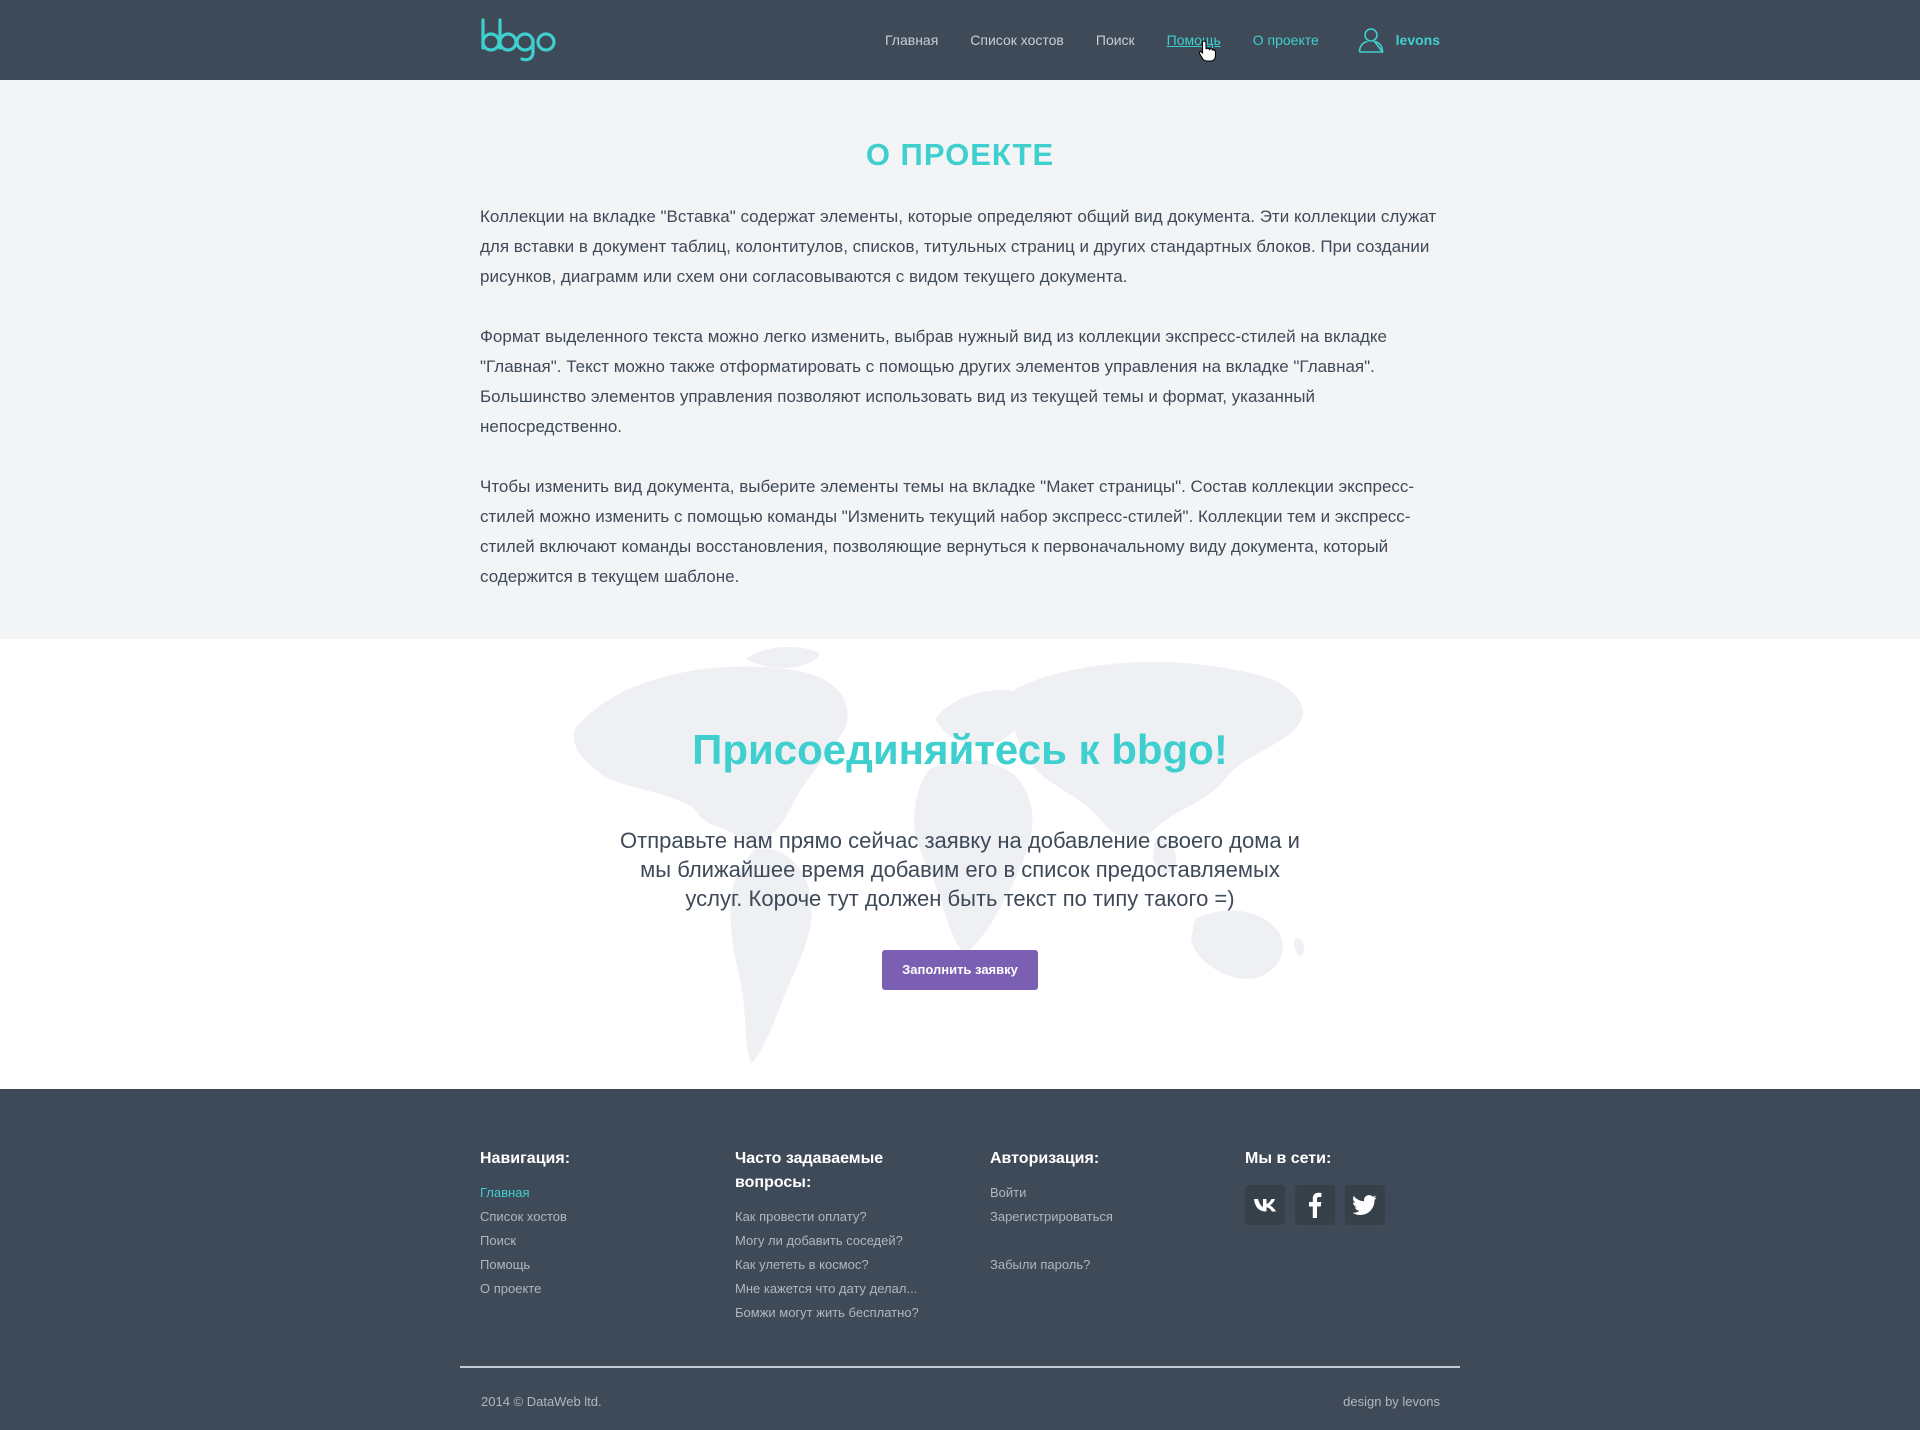 The width and height of the screenshot is (1920, 1430). What do you see at coordinates (1105, 1217) in the screenshot?
I see `register-link: Зарегистрироваться` at bounding box center [1105, 1217].